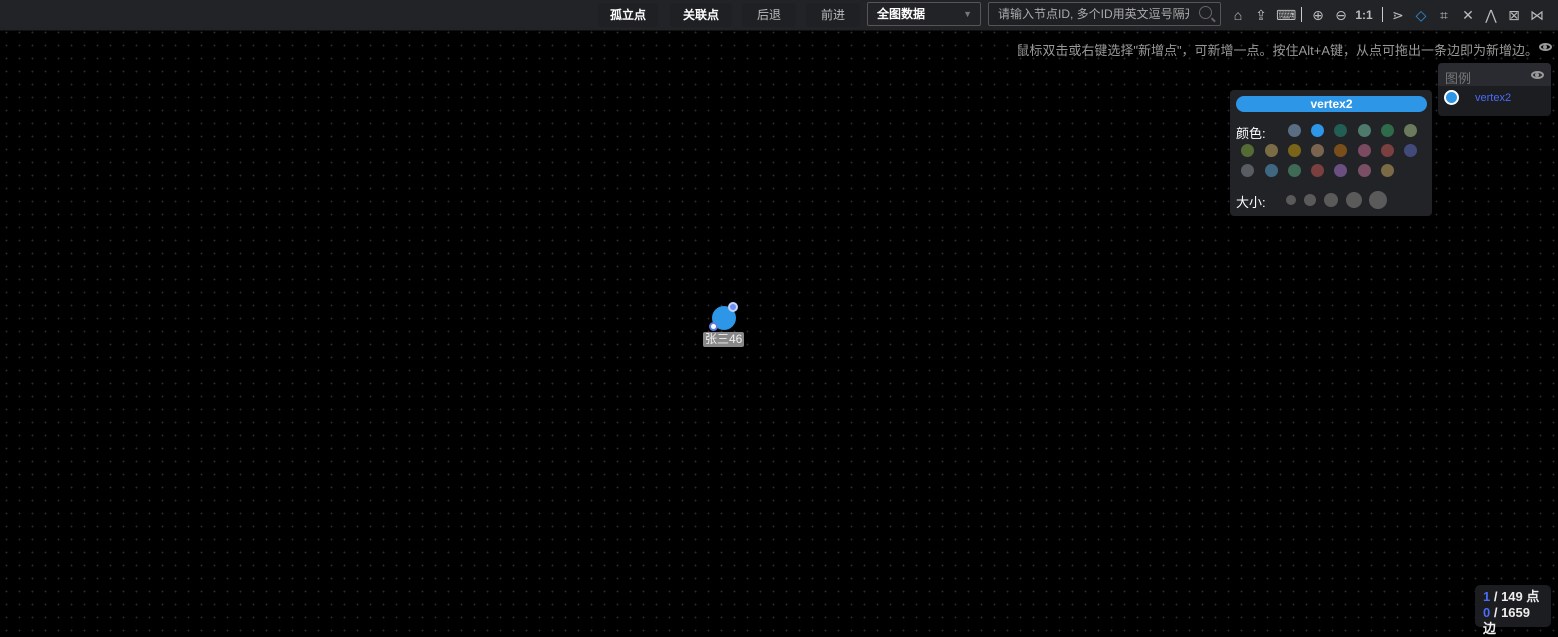 This screenshot has width=1558, height=637. What do you see at coordinates (724, 339) in the screenshot?
I see `node-label: 张三46` at bounding box center [724, 339].